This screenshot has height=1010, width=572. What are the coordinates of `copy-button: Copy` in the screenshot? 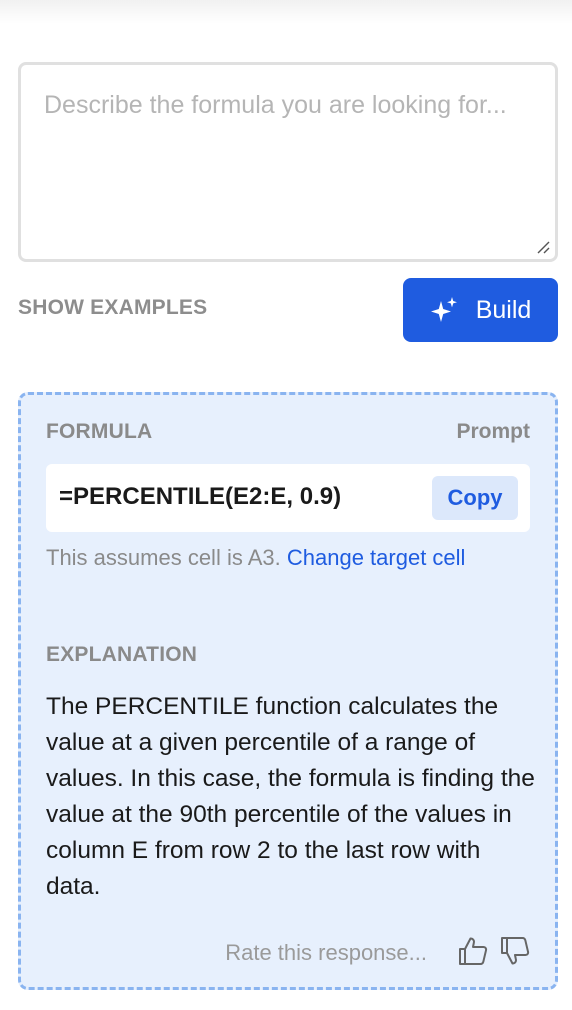 It's located at (475, 498).